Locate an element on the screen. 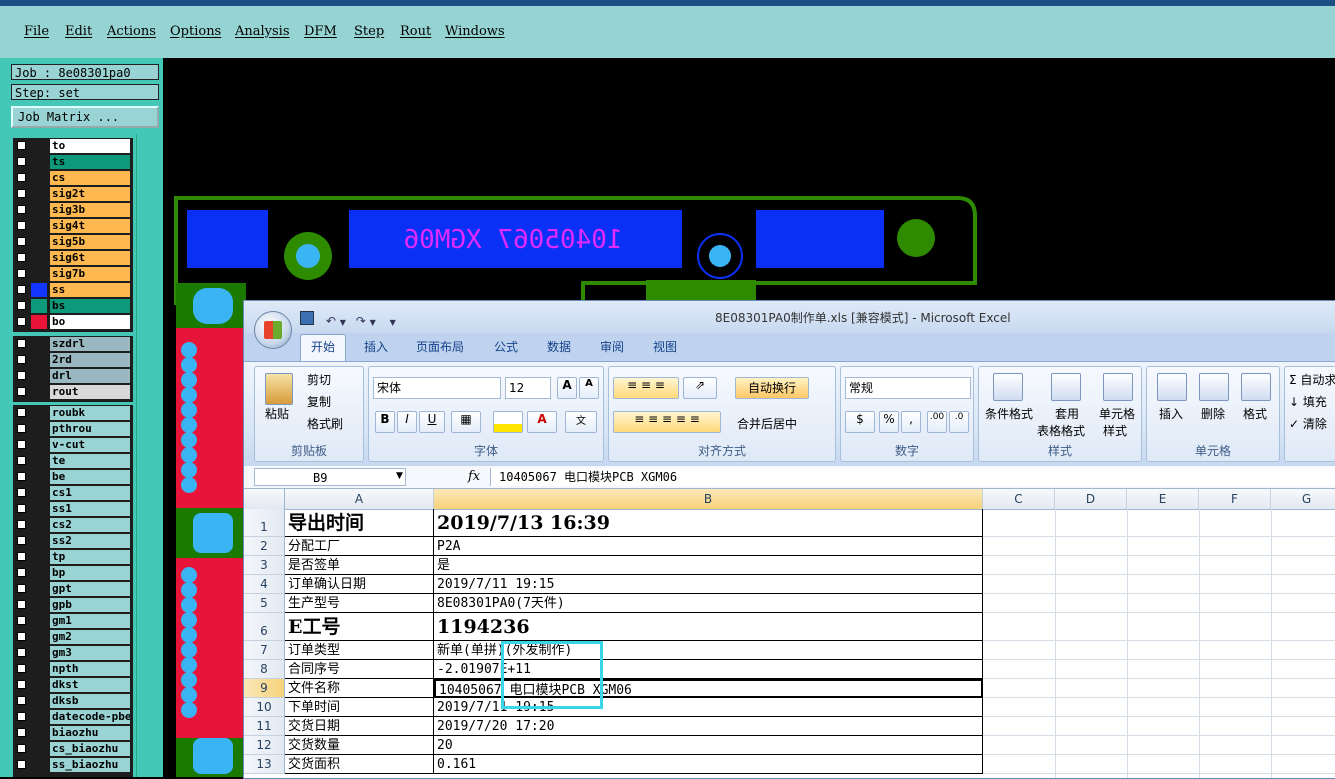 The image size is (1335, 779). tab-formulas: 公式 is located at coordinates (506, 346).